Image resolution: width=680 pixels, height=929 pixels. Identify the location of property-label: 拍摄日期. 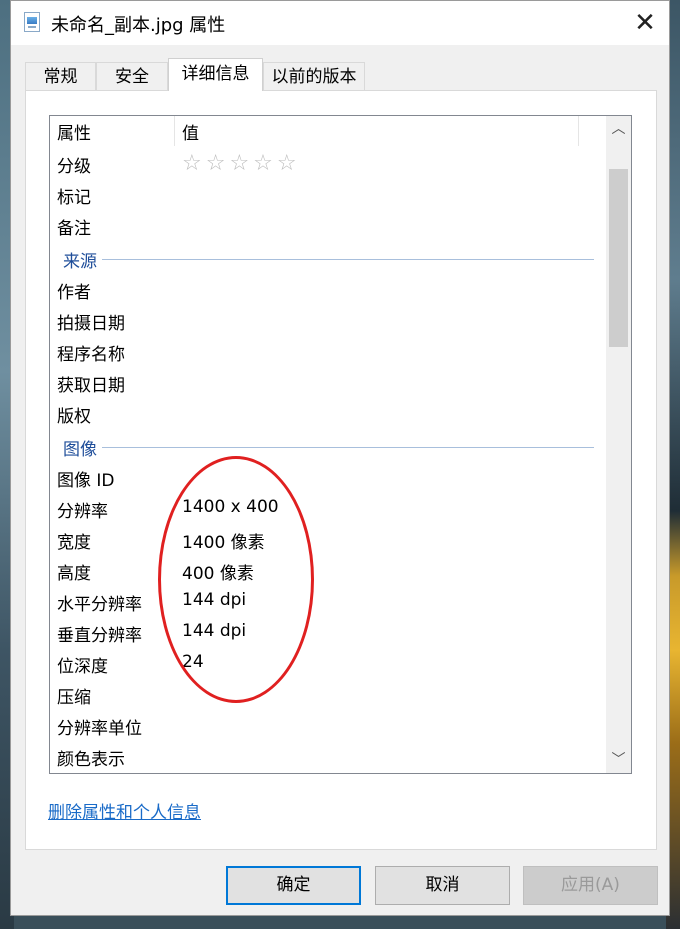
(91, 324).